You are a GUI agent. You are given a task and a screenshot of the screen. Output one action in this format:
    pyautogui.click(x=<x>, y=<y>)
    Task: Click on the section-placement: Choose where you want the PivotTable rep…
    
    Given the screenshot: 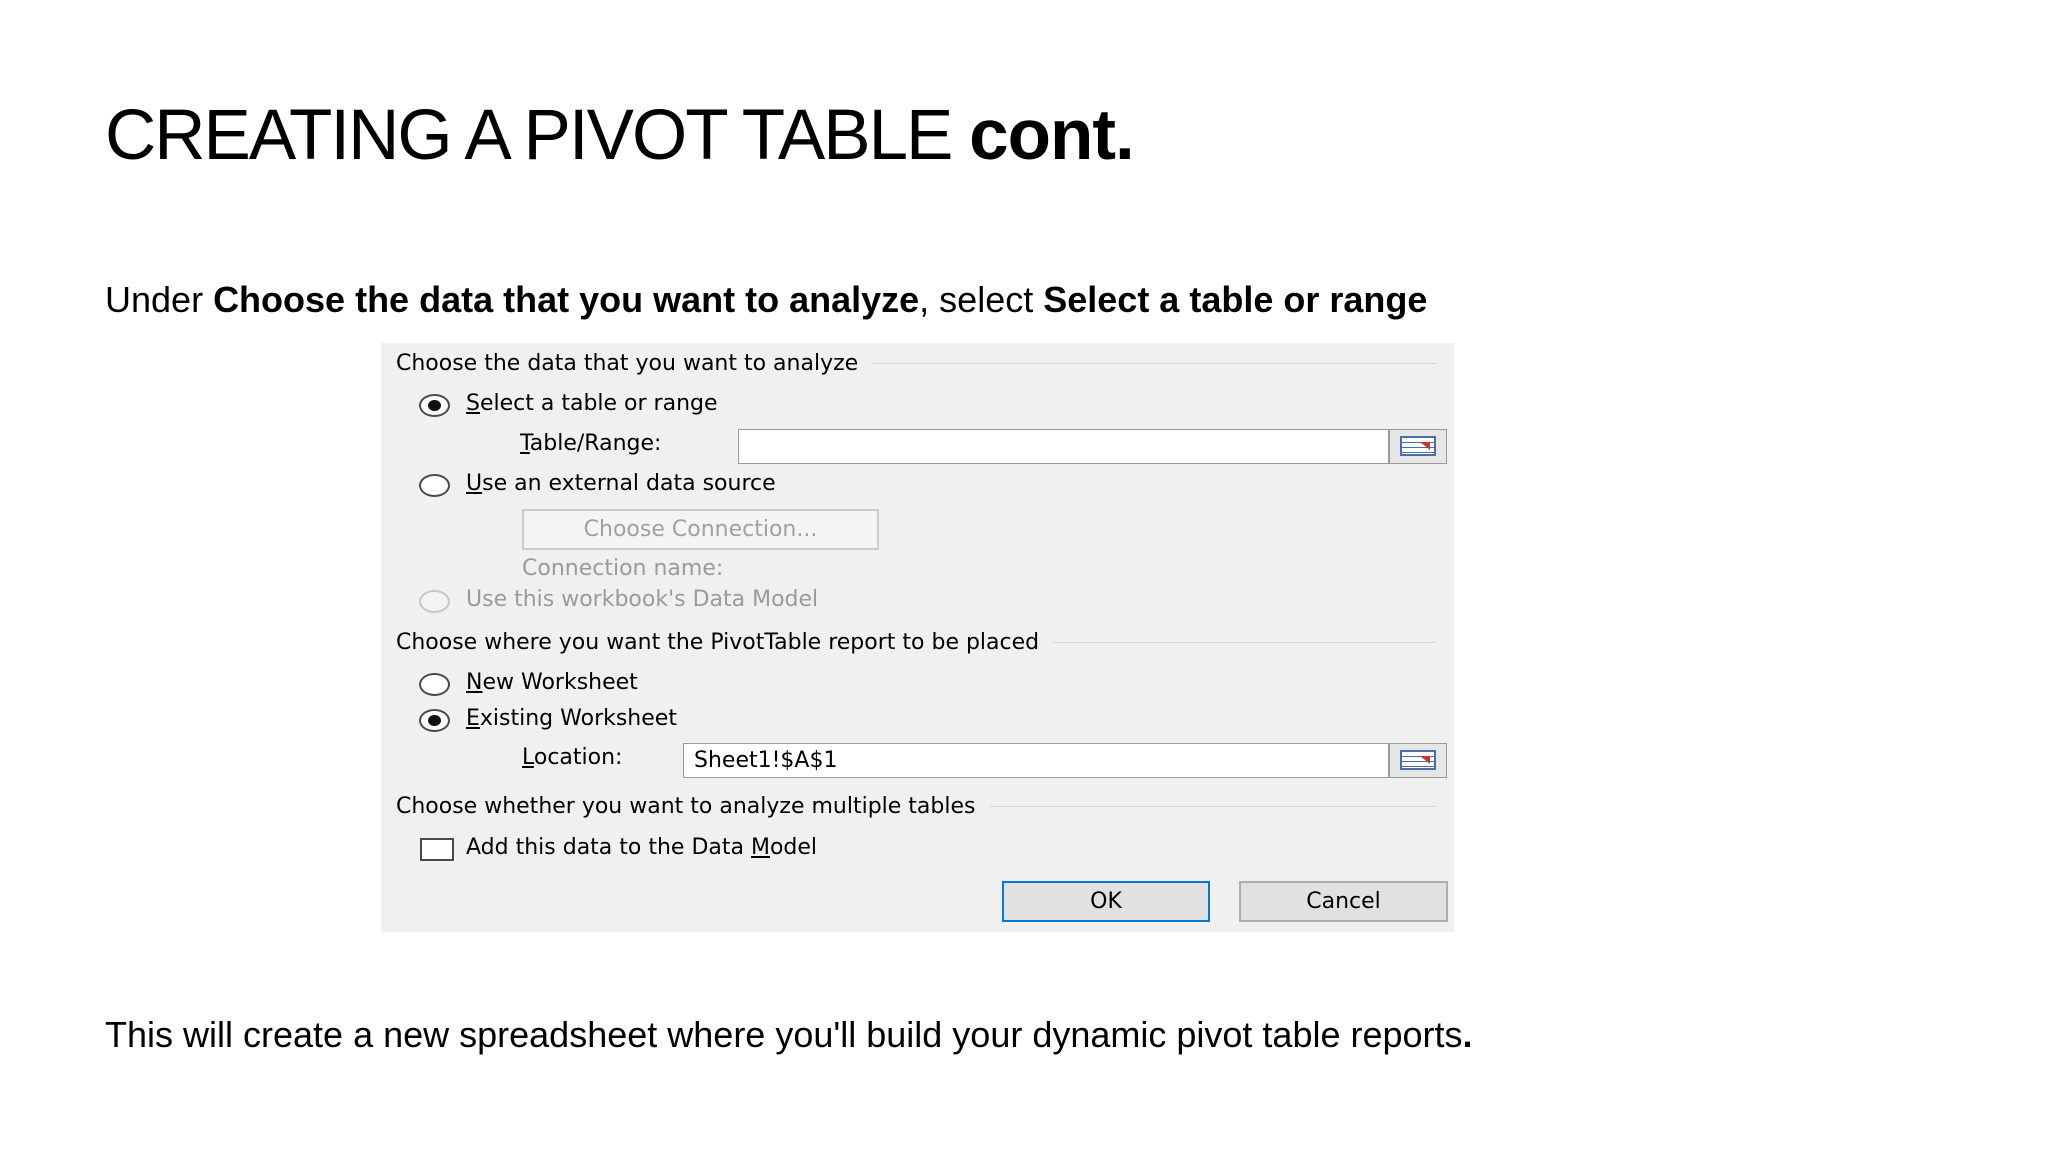 What is the action you would take?
    pyautogui.click(x=916, y=642)
    